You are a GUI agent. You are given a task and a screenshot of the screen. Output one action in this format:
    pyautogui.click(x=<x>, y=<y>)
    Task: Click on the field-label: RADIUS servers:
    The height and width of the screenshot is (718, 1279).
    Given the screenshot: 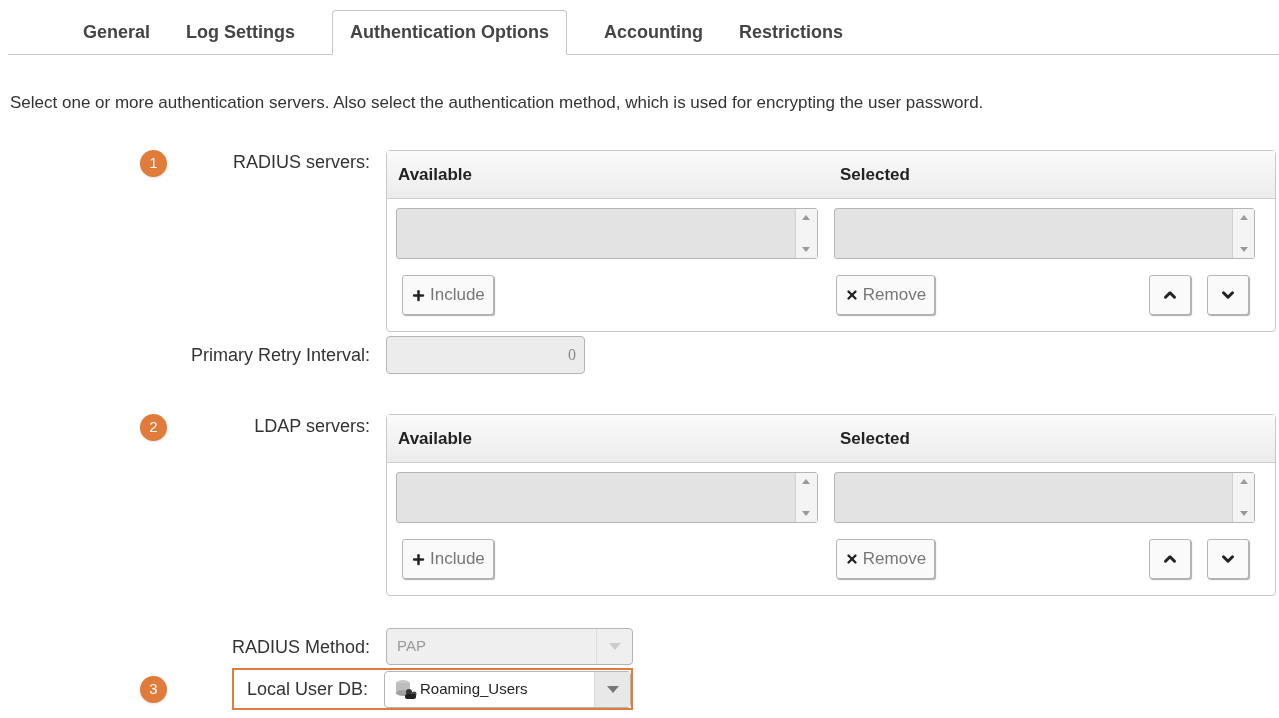 What is the action you would take?
    pyautogui.click(x=301, y=162)
    